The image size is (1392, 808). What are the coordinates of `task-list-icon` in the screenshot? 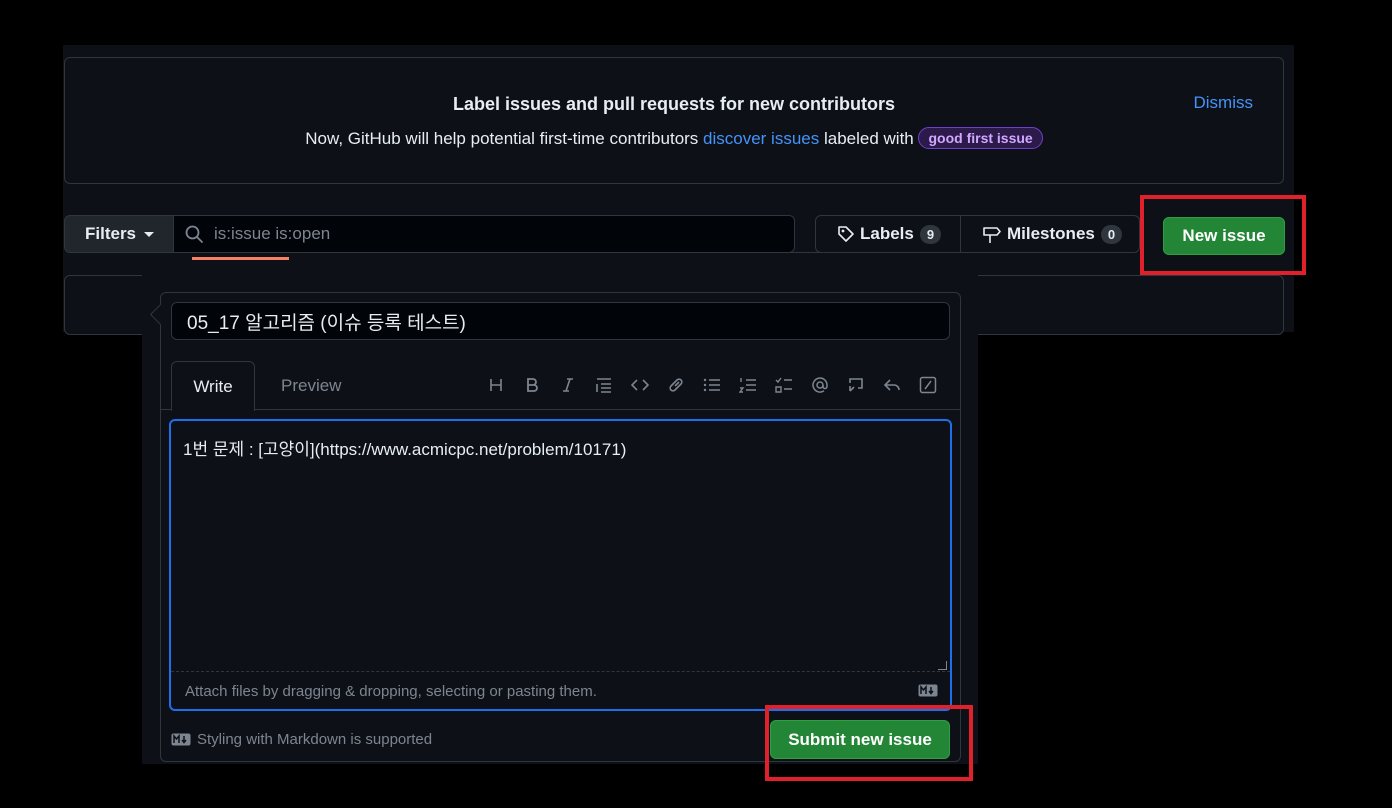 It's located at (784, 385).